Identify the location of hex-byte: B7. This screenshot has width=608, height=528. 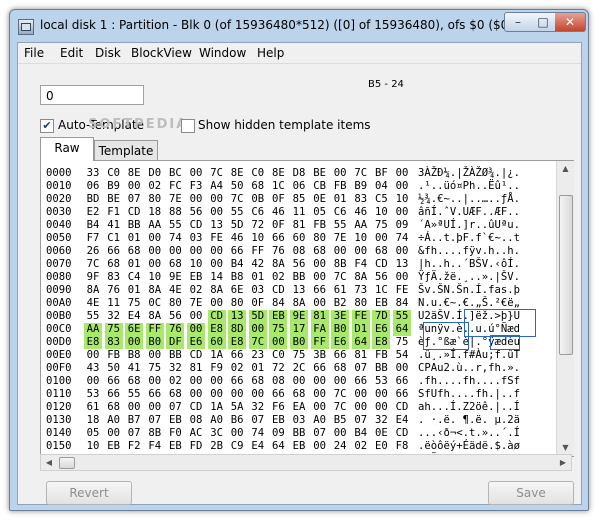
(134, 420).